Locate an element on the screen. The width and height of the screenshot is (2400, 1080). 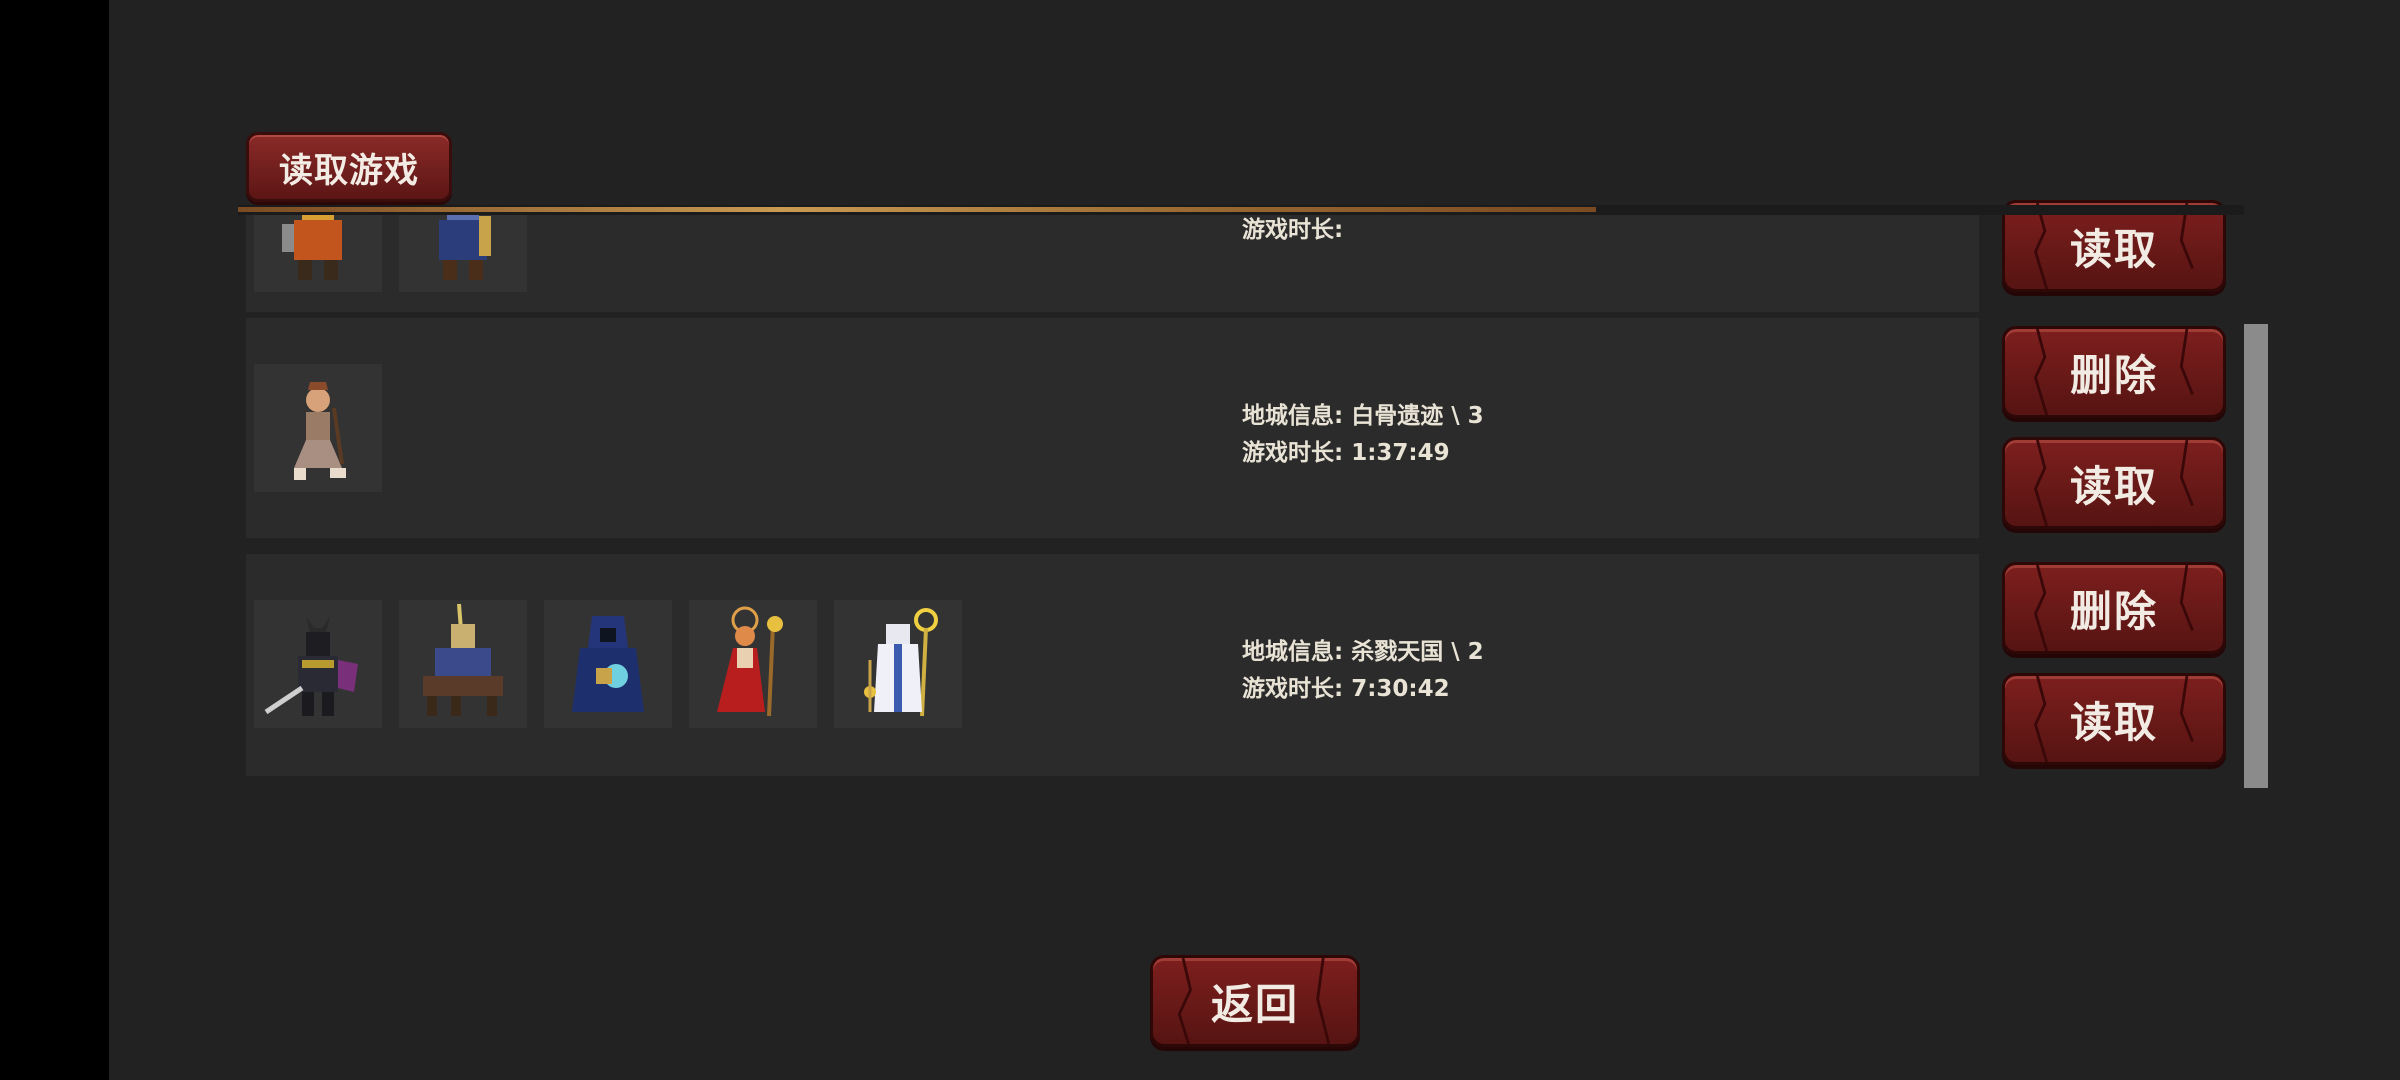
title-underline is located at coordinates (917, 209).